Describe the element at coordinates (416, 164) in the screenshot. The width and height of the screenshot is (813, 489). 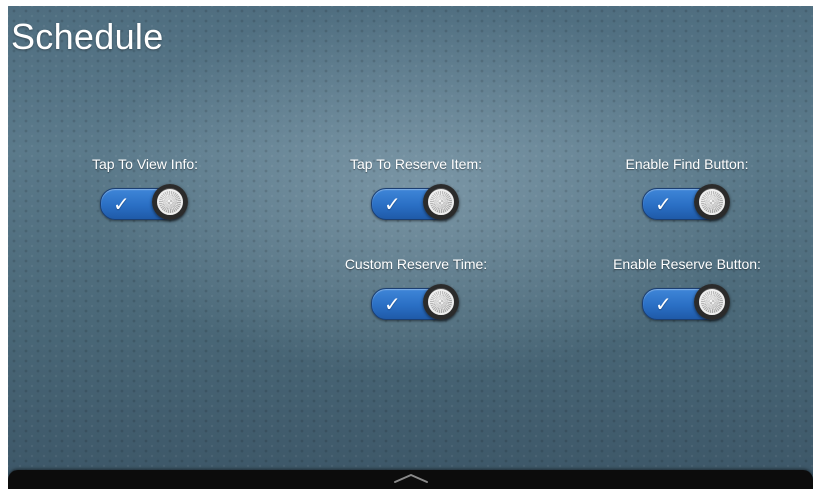
I see `setting-label: Tap To Reserve Item:` at that location.